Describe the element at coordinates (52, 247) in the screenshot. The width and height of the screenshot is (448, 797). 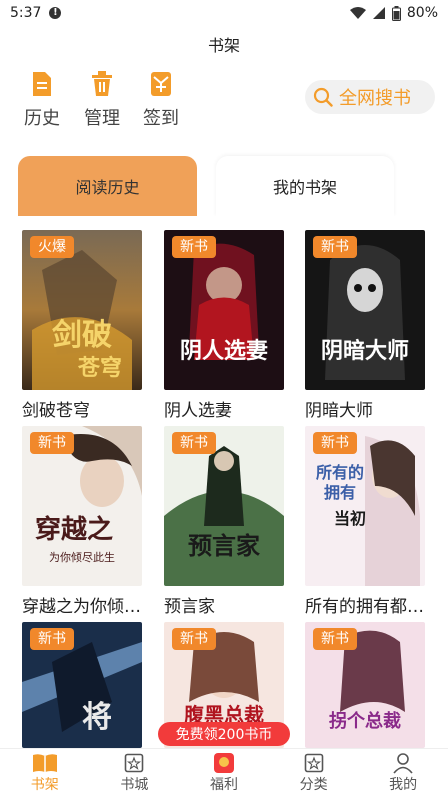
I see `hot-badge: 火爆` at that location.